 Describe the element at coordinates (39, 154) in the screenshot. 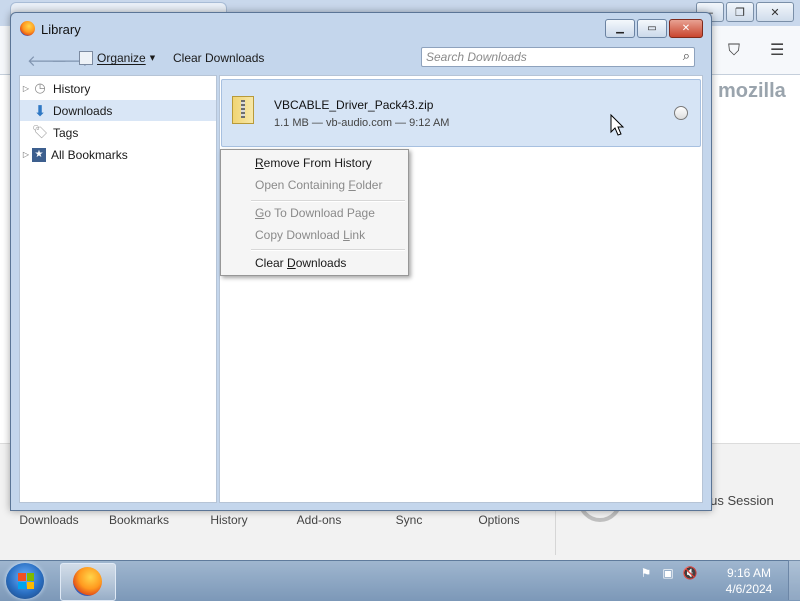

I see `star-bookmark-icon: ★` at that location.